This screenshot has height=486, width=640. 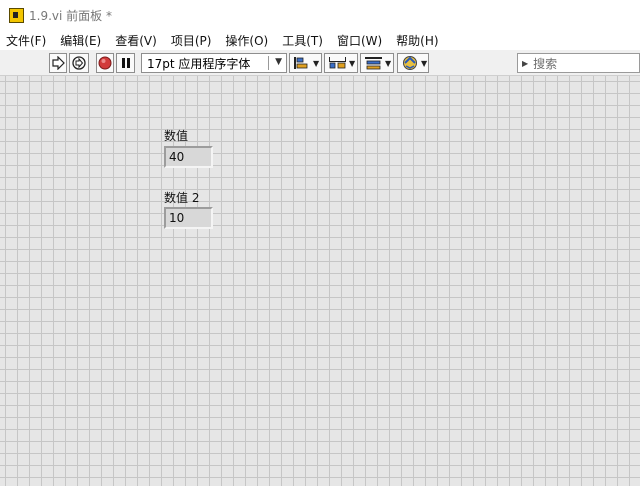 I want to click on menu-window: 窗口(W), so click(x=359, y=40).